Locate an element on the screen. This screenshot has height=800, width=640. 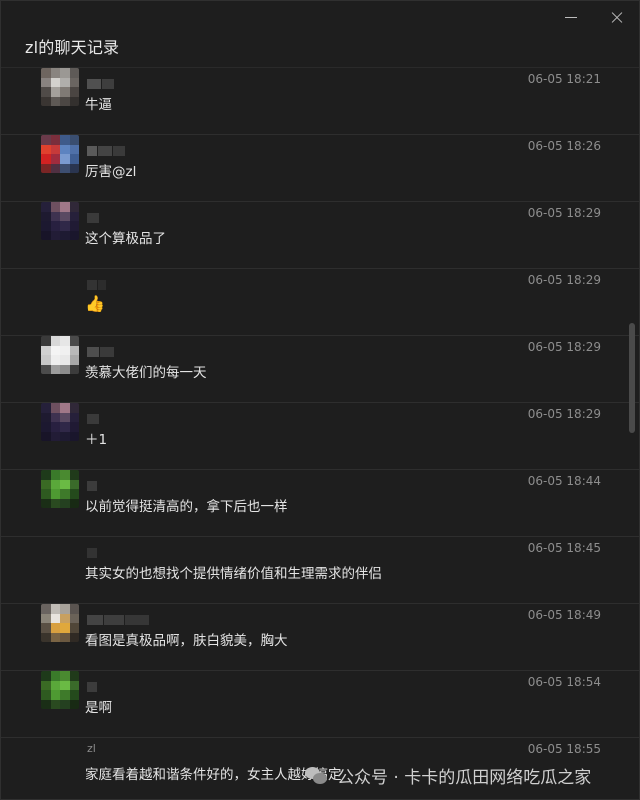
message-text-wrapper: 👍 is located at coordinates (95, 303).